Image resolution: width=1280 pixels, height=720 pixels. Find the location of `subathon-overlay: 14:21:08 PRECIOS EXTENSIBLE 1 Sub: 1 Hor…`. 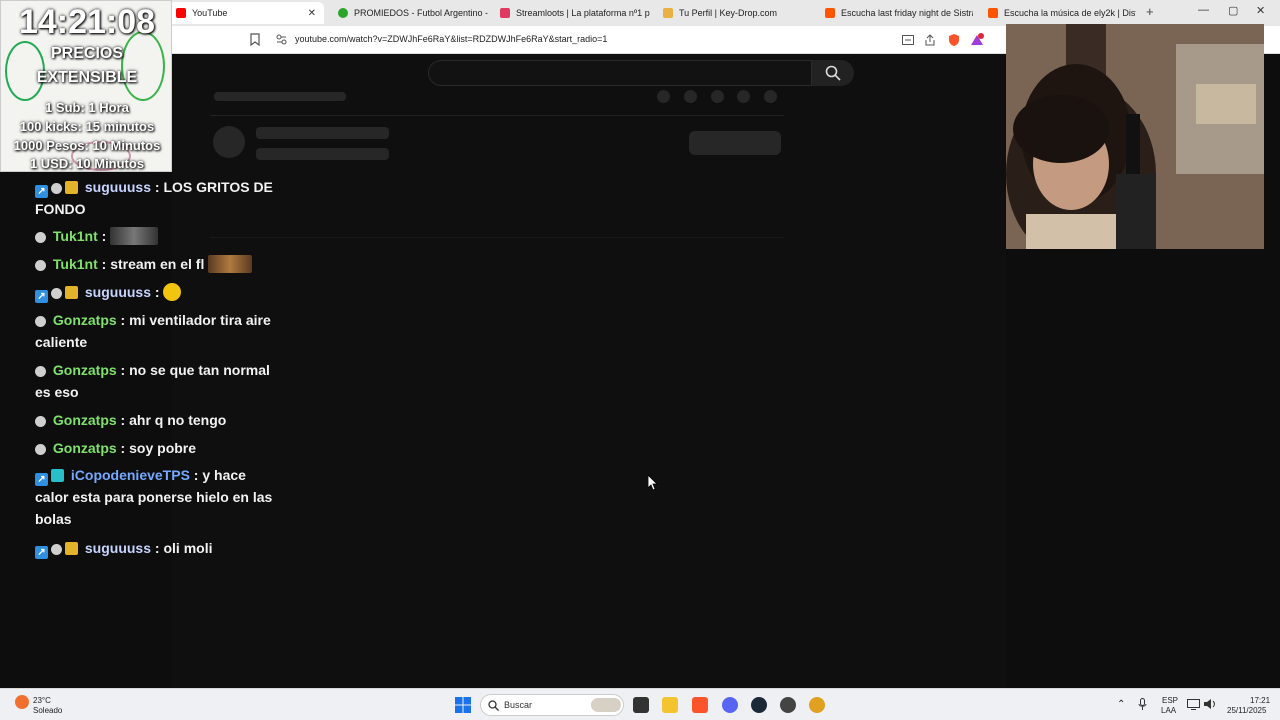

subathon-overlay: 14:21:08 PRECIOS EXTENSIBLE 1 Sub: 1 Hor… is located at coordinates (86, 86).